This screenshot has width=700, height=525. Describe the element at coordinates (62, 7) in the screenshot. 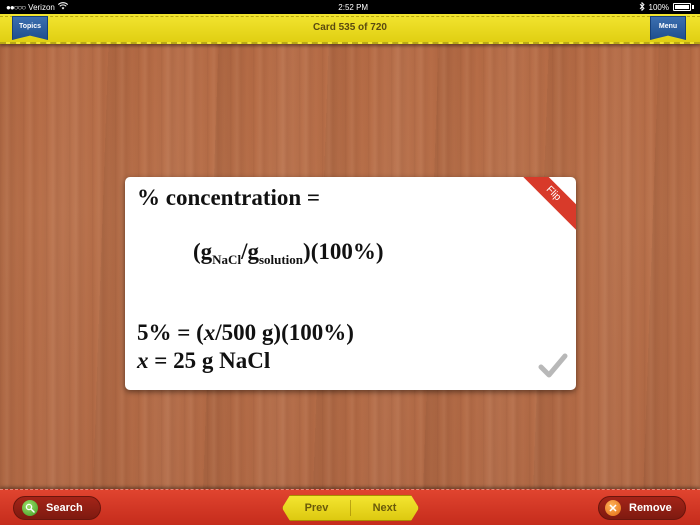

I see `wifi-icon` at that location.